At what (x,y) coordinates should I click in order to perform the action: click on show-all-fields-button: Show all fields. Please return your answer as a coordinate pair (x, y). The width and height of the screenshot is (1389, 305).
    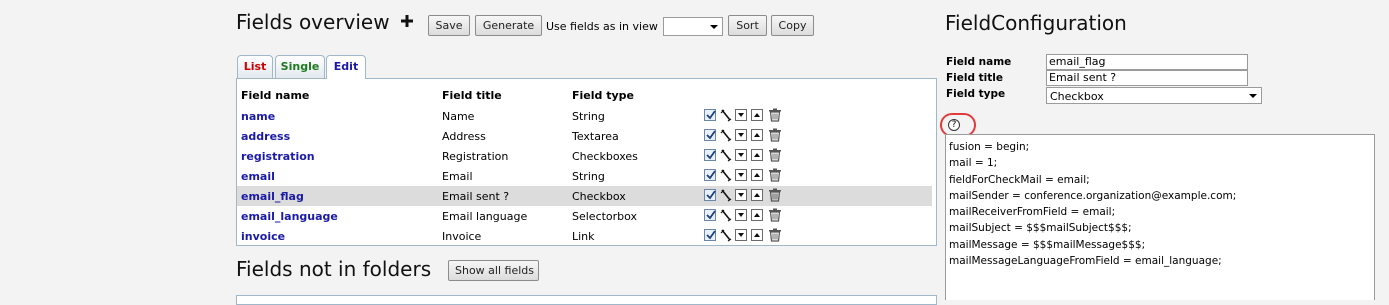
    Looking at the image, I should click on (493, 270).